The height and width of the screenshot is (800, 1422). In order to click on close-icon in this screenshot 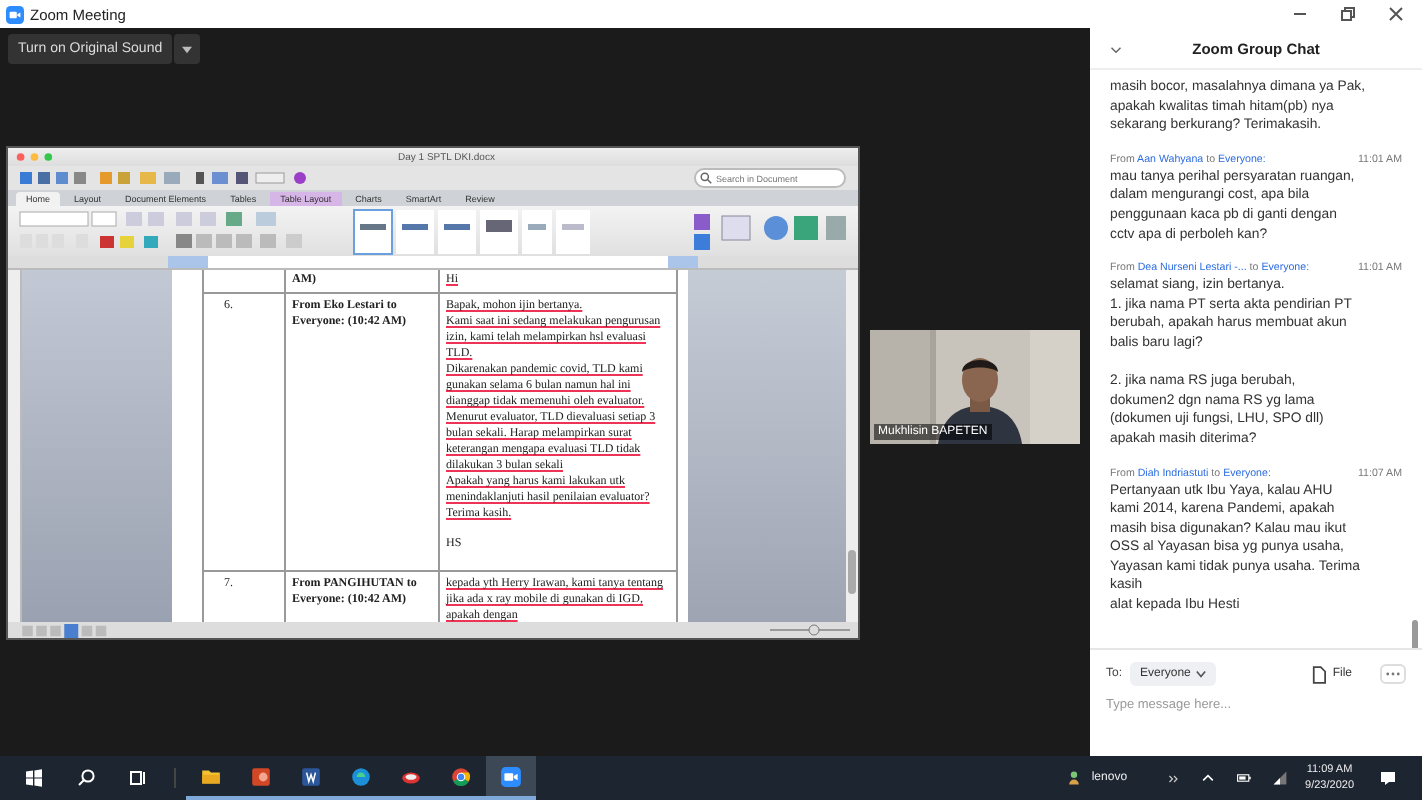, I will do `click(1396, 14)`.